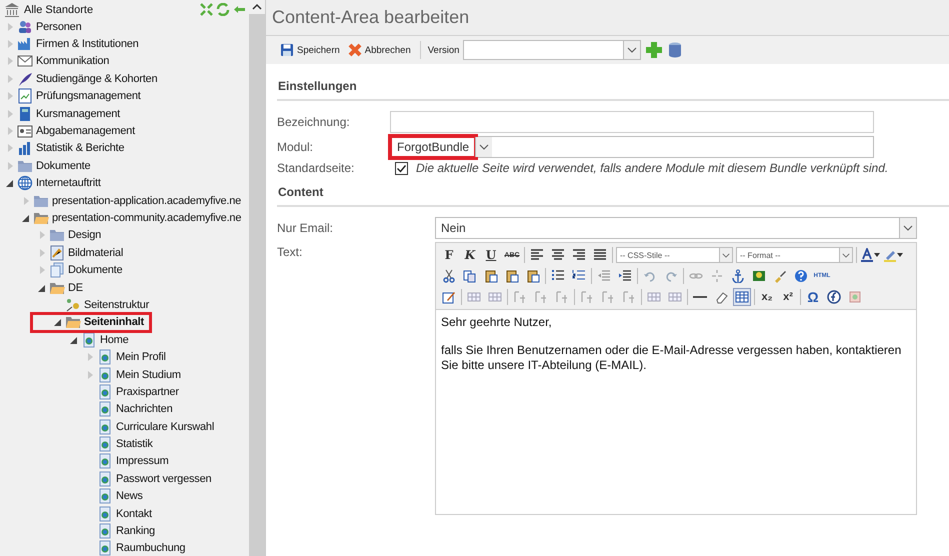 This screenshot has height=556, width=949. I want to click on checkbox, so click(401, 168).